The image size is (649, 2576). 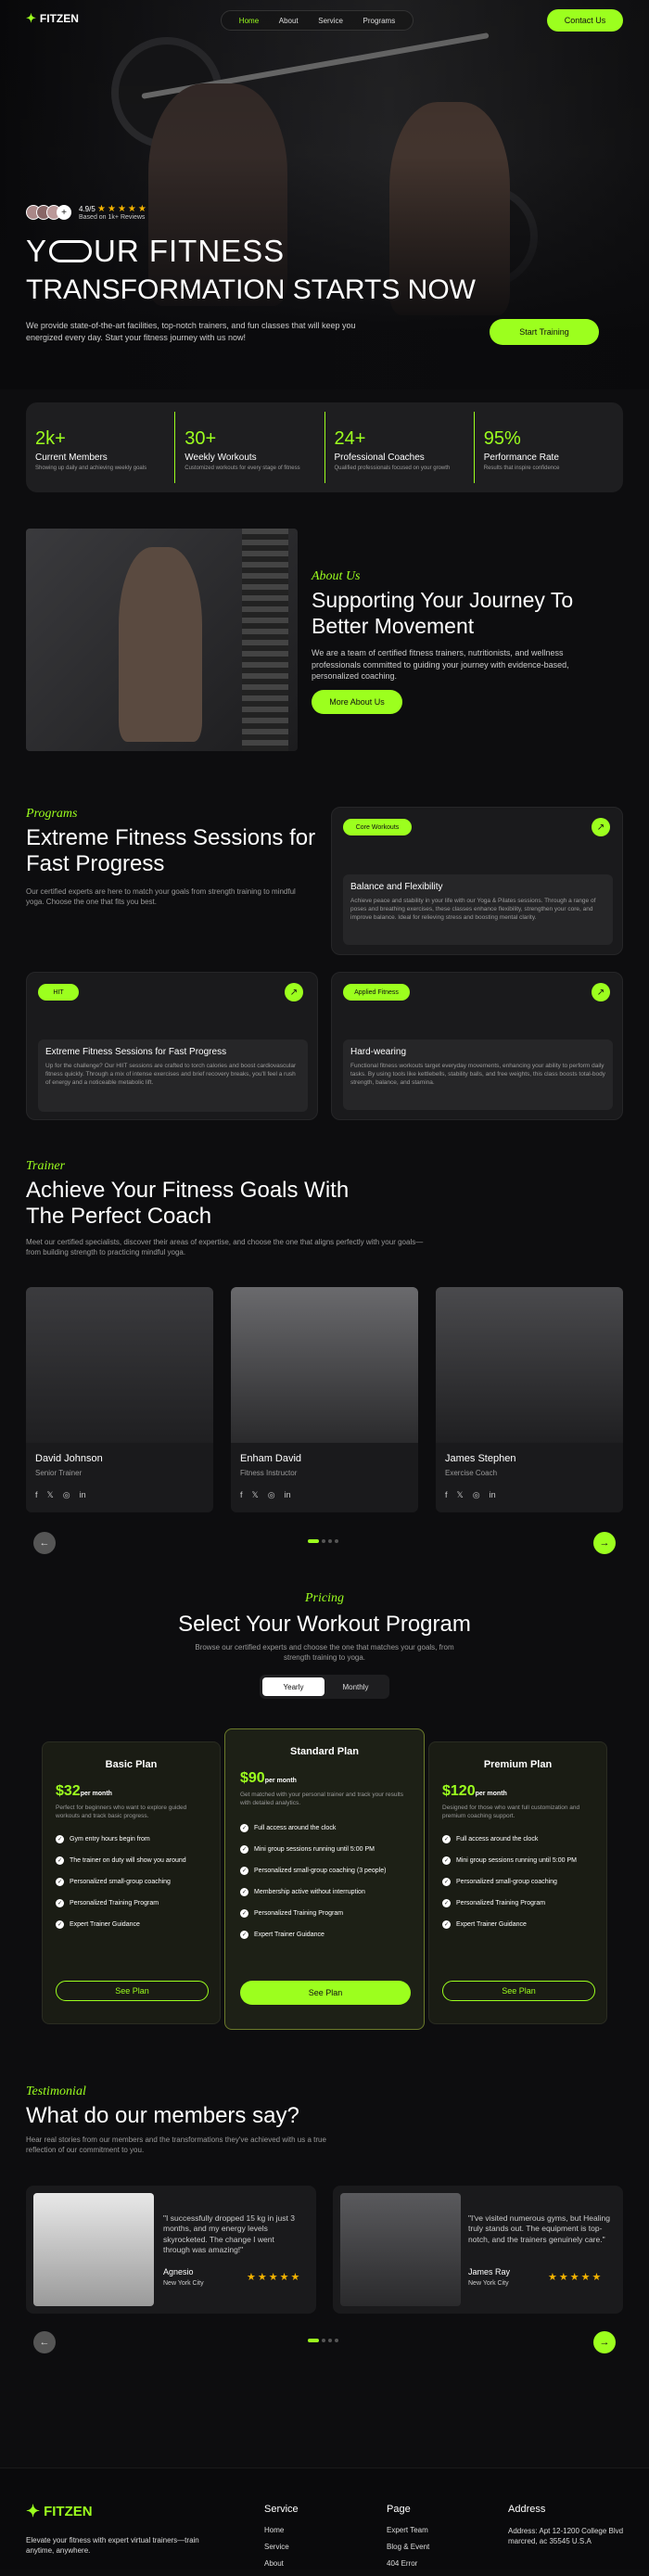 I want to click on hero-title-line2: TRANSFORMATION STARTS NOW, so click(x=251, y=289).